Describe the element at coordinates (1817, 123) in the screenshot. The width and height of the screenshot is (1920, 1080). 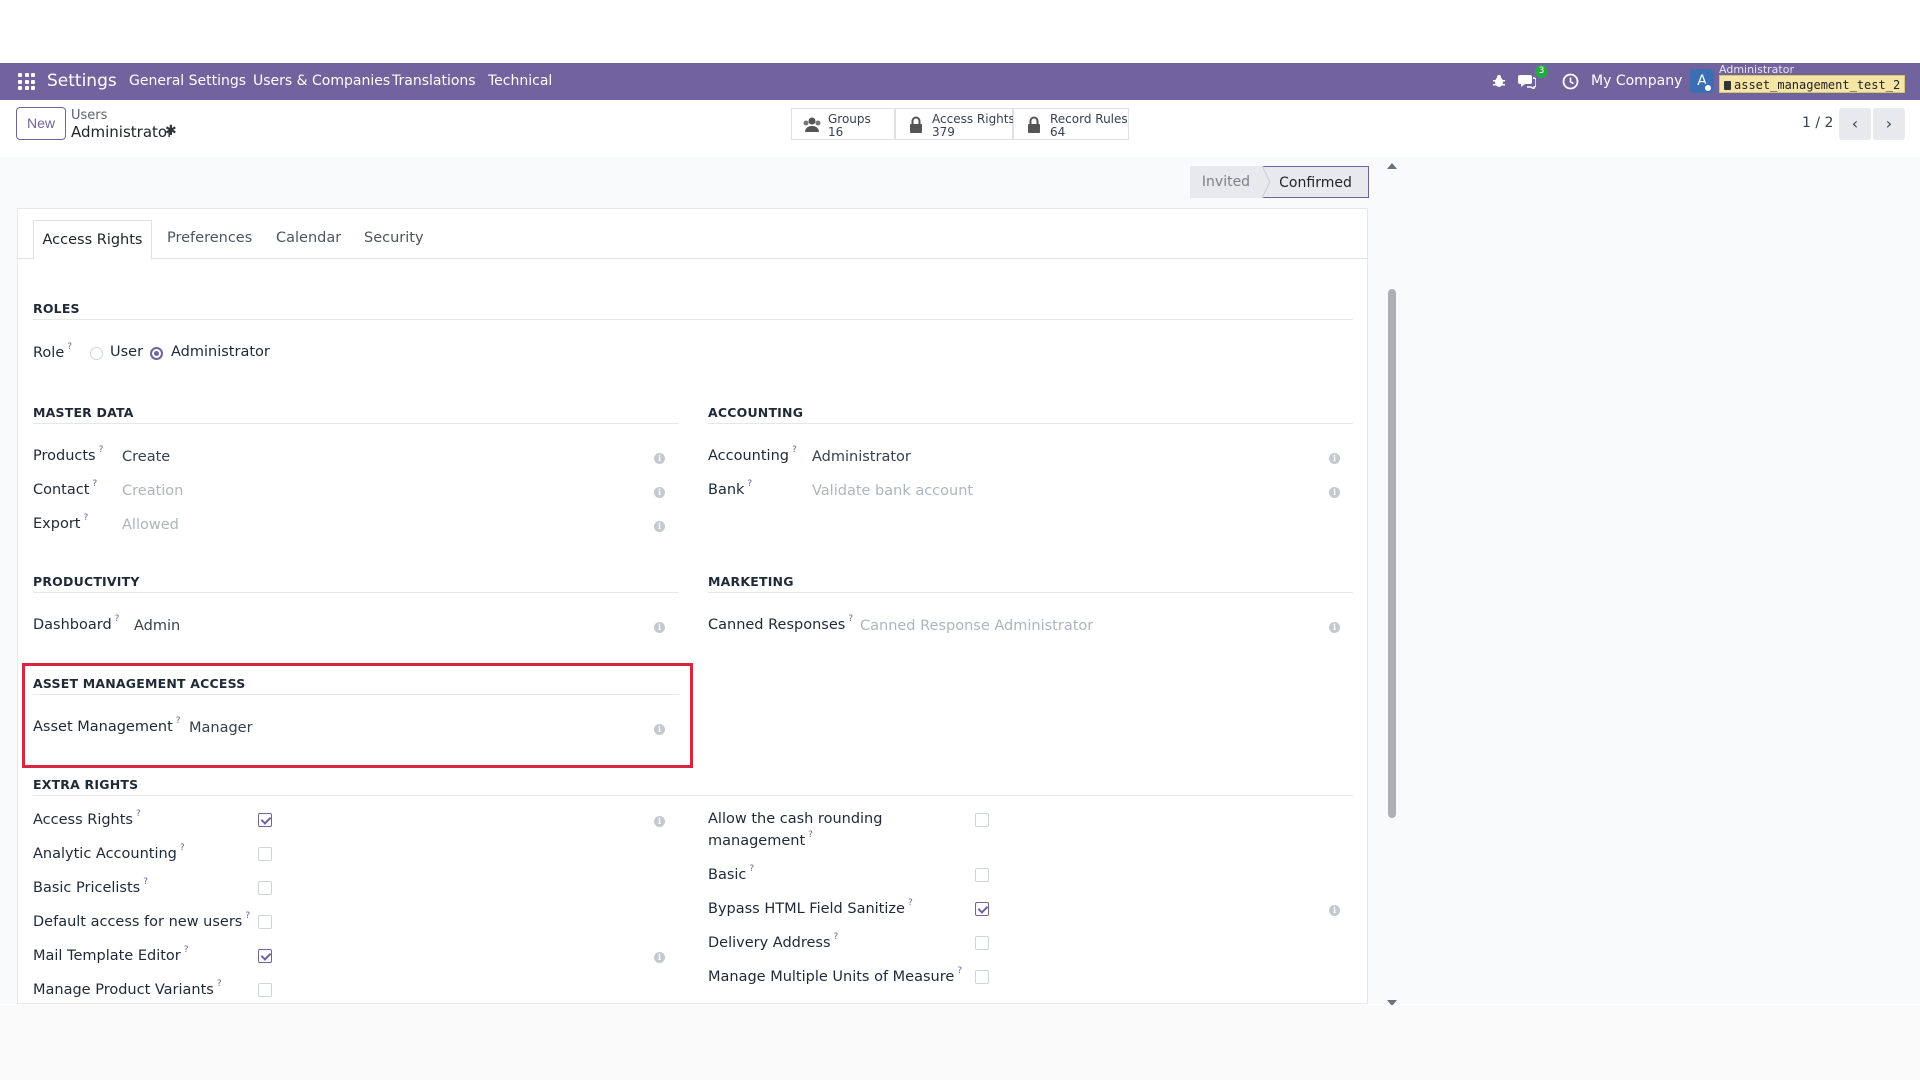
I see `pager-value: 1 / 2` at that location.